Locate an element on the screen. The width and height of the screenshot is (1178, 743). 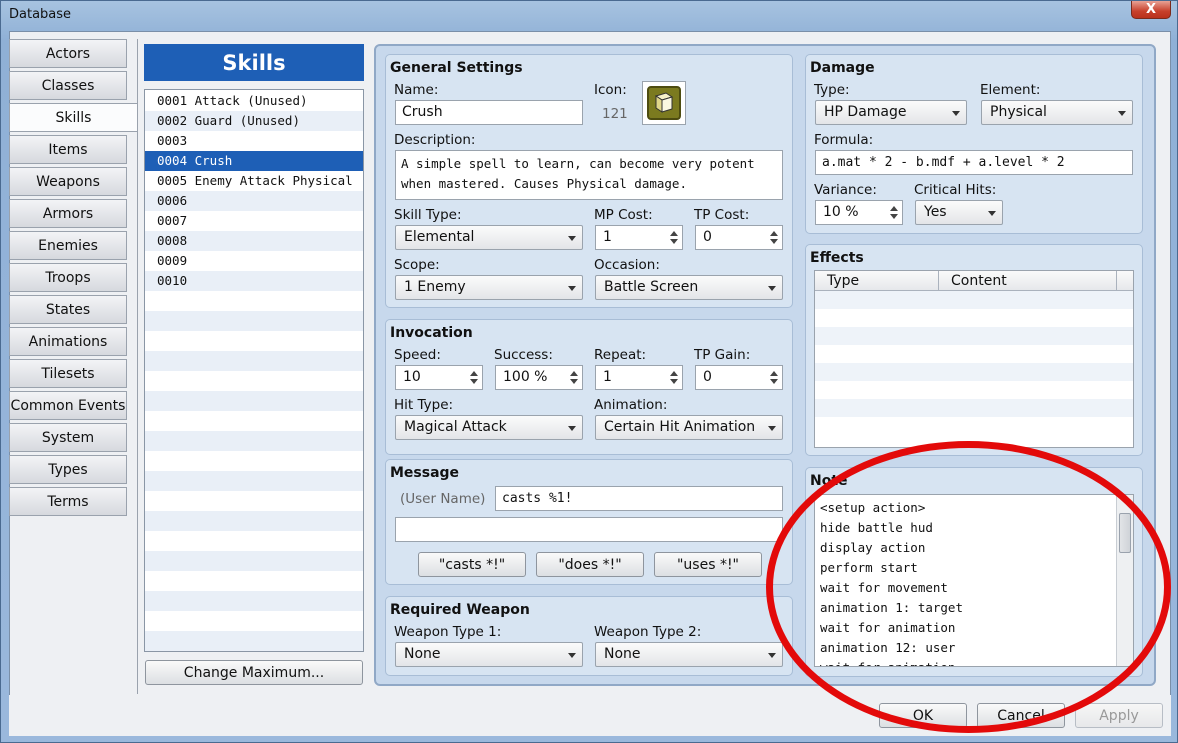
required-weapon-title: Required Weapon is located at coordinates (460, 610).